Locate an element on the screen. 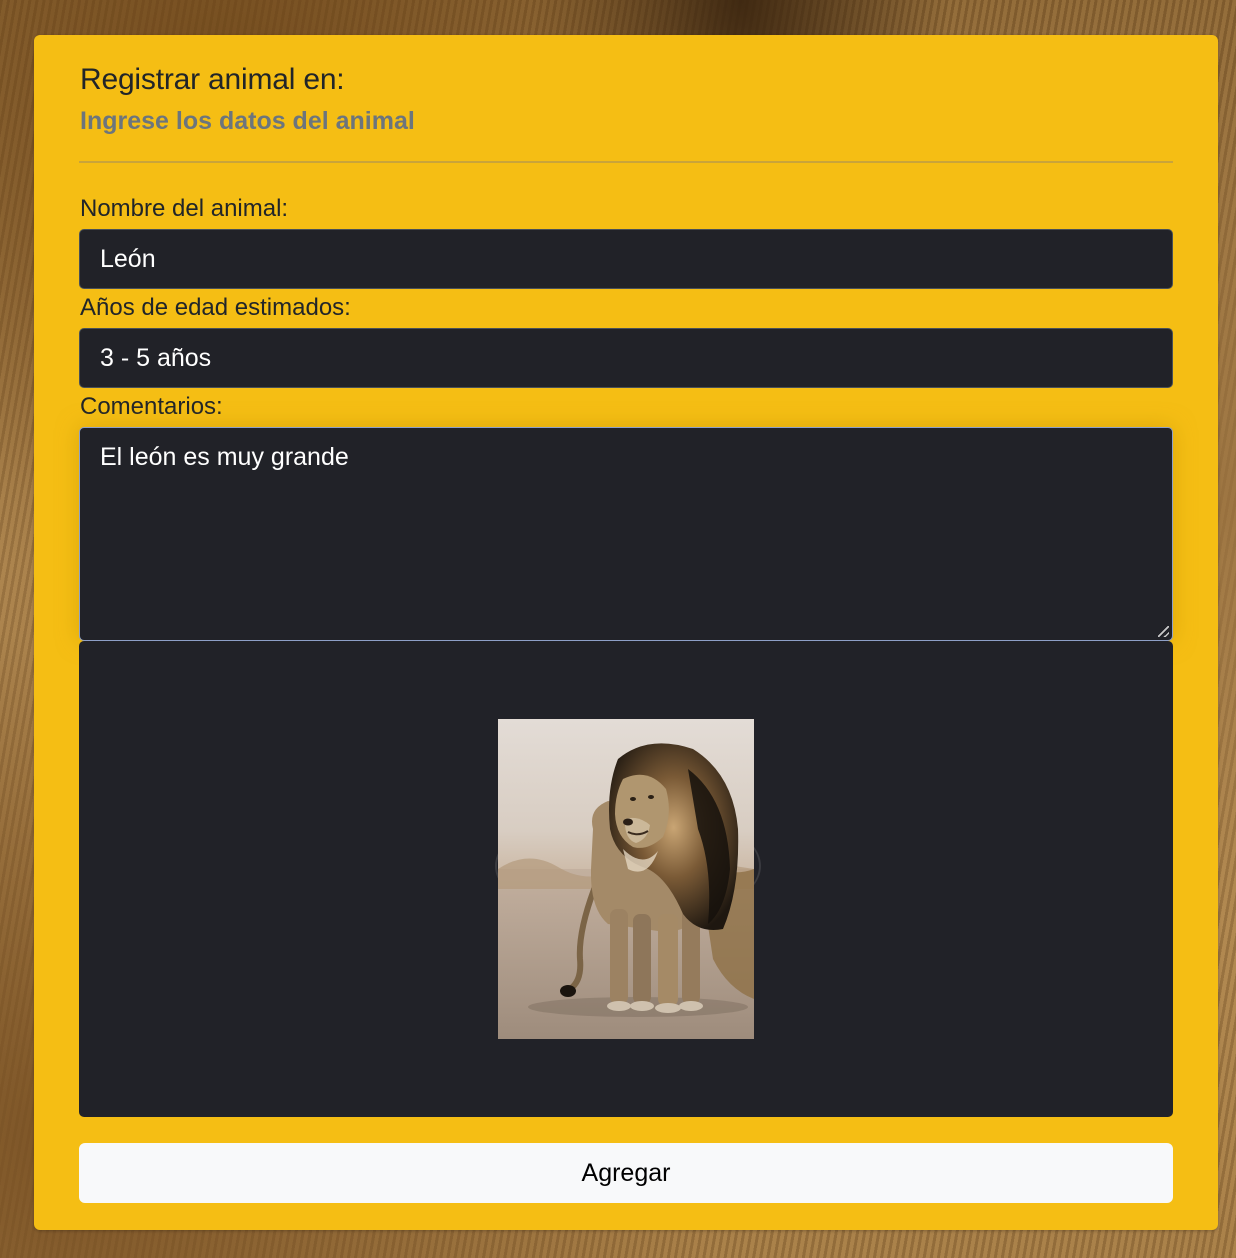 The image size is (1236, 1258). add-button: Agregar is located at coordinates (626, 1173).